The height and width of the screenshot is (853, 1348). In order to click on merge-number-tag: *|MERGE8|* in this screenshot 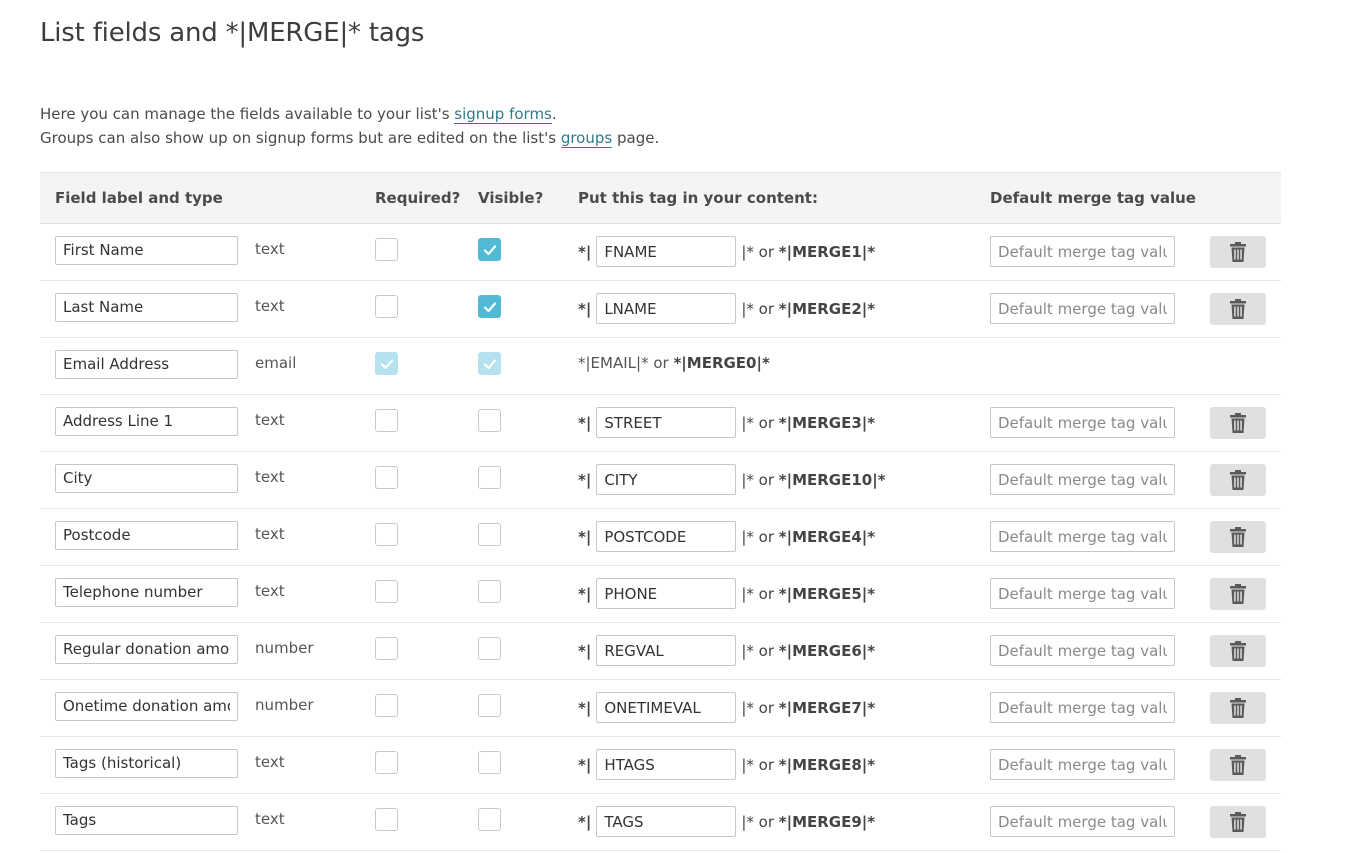, I will do `click(827, 764)`.